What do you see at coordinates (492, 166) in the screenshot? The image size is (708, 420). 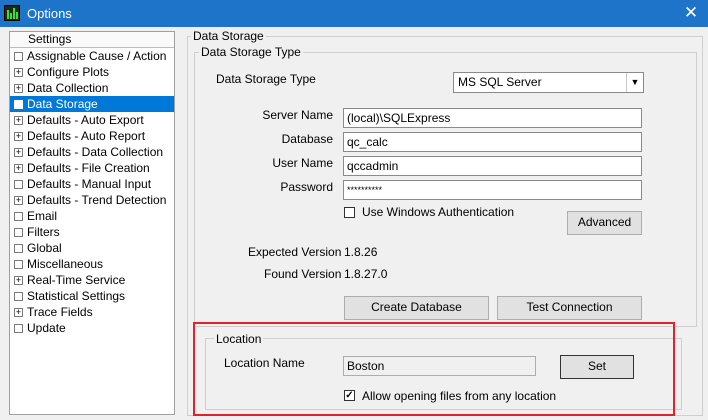 I see `user-name-field: qccadmin` at bounding box center [492, 166].